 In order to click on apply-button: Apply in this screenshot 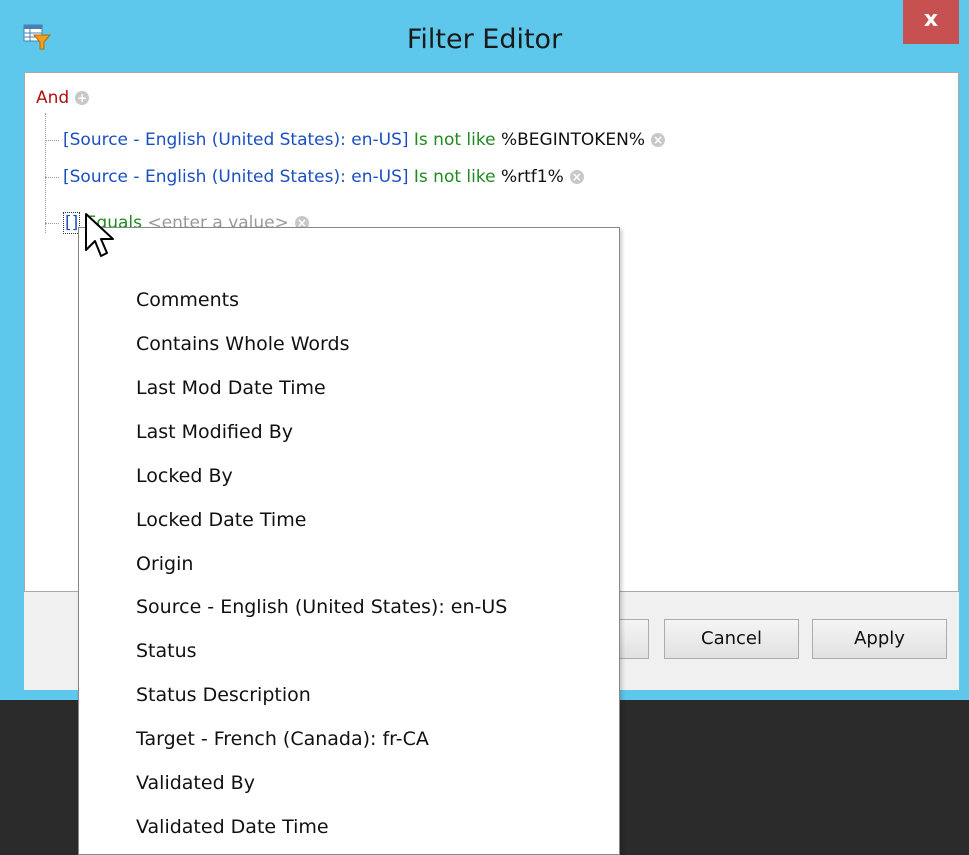, I will do `click(879, 639)`.